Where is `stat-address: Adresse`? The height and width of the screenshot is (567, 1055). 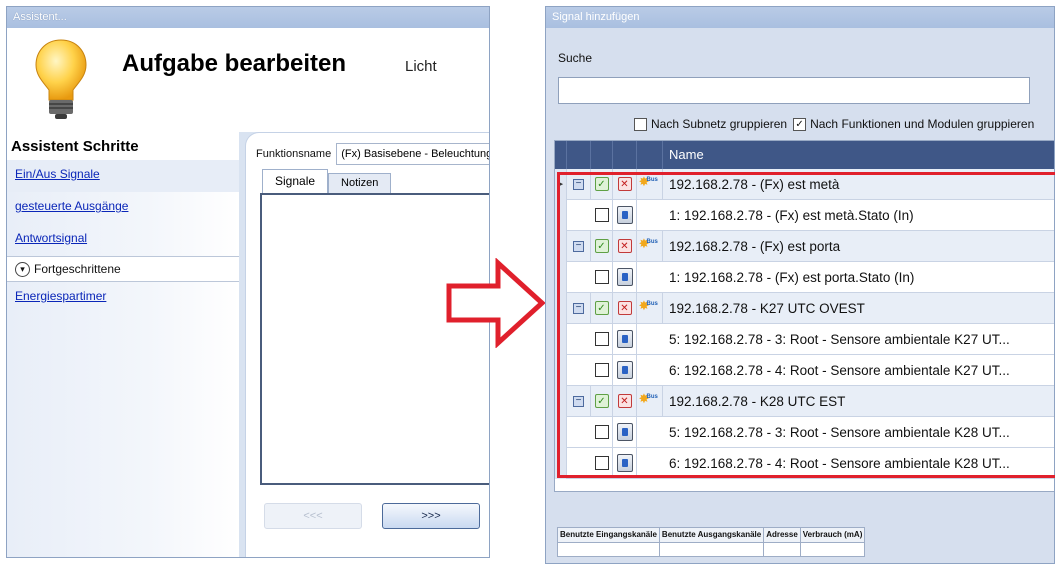 stat-address: Adresse is located at coordinates (781, 542).